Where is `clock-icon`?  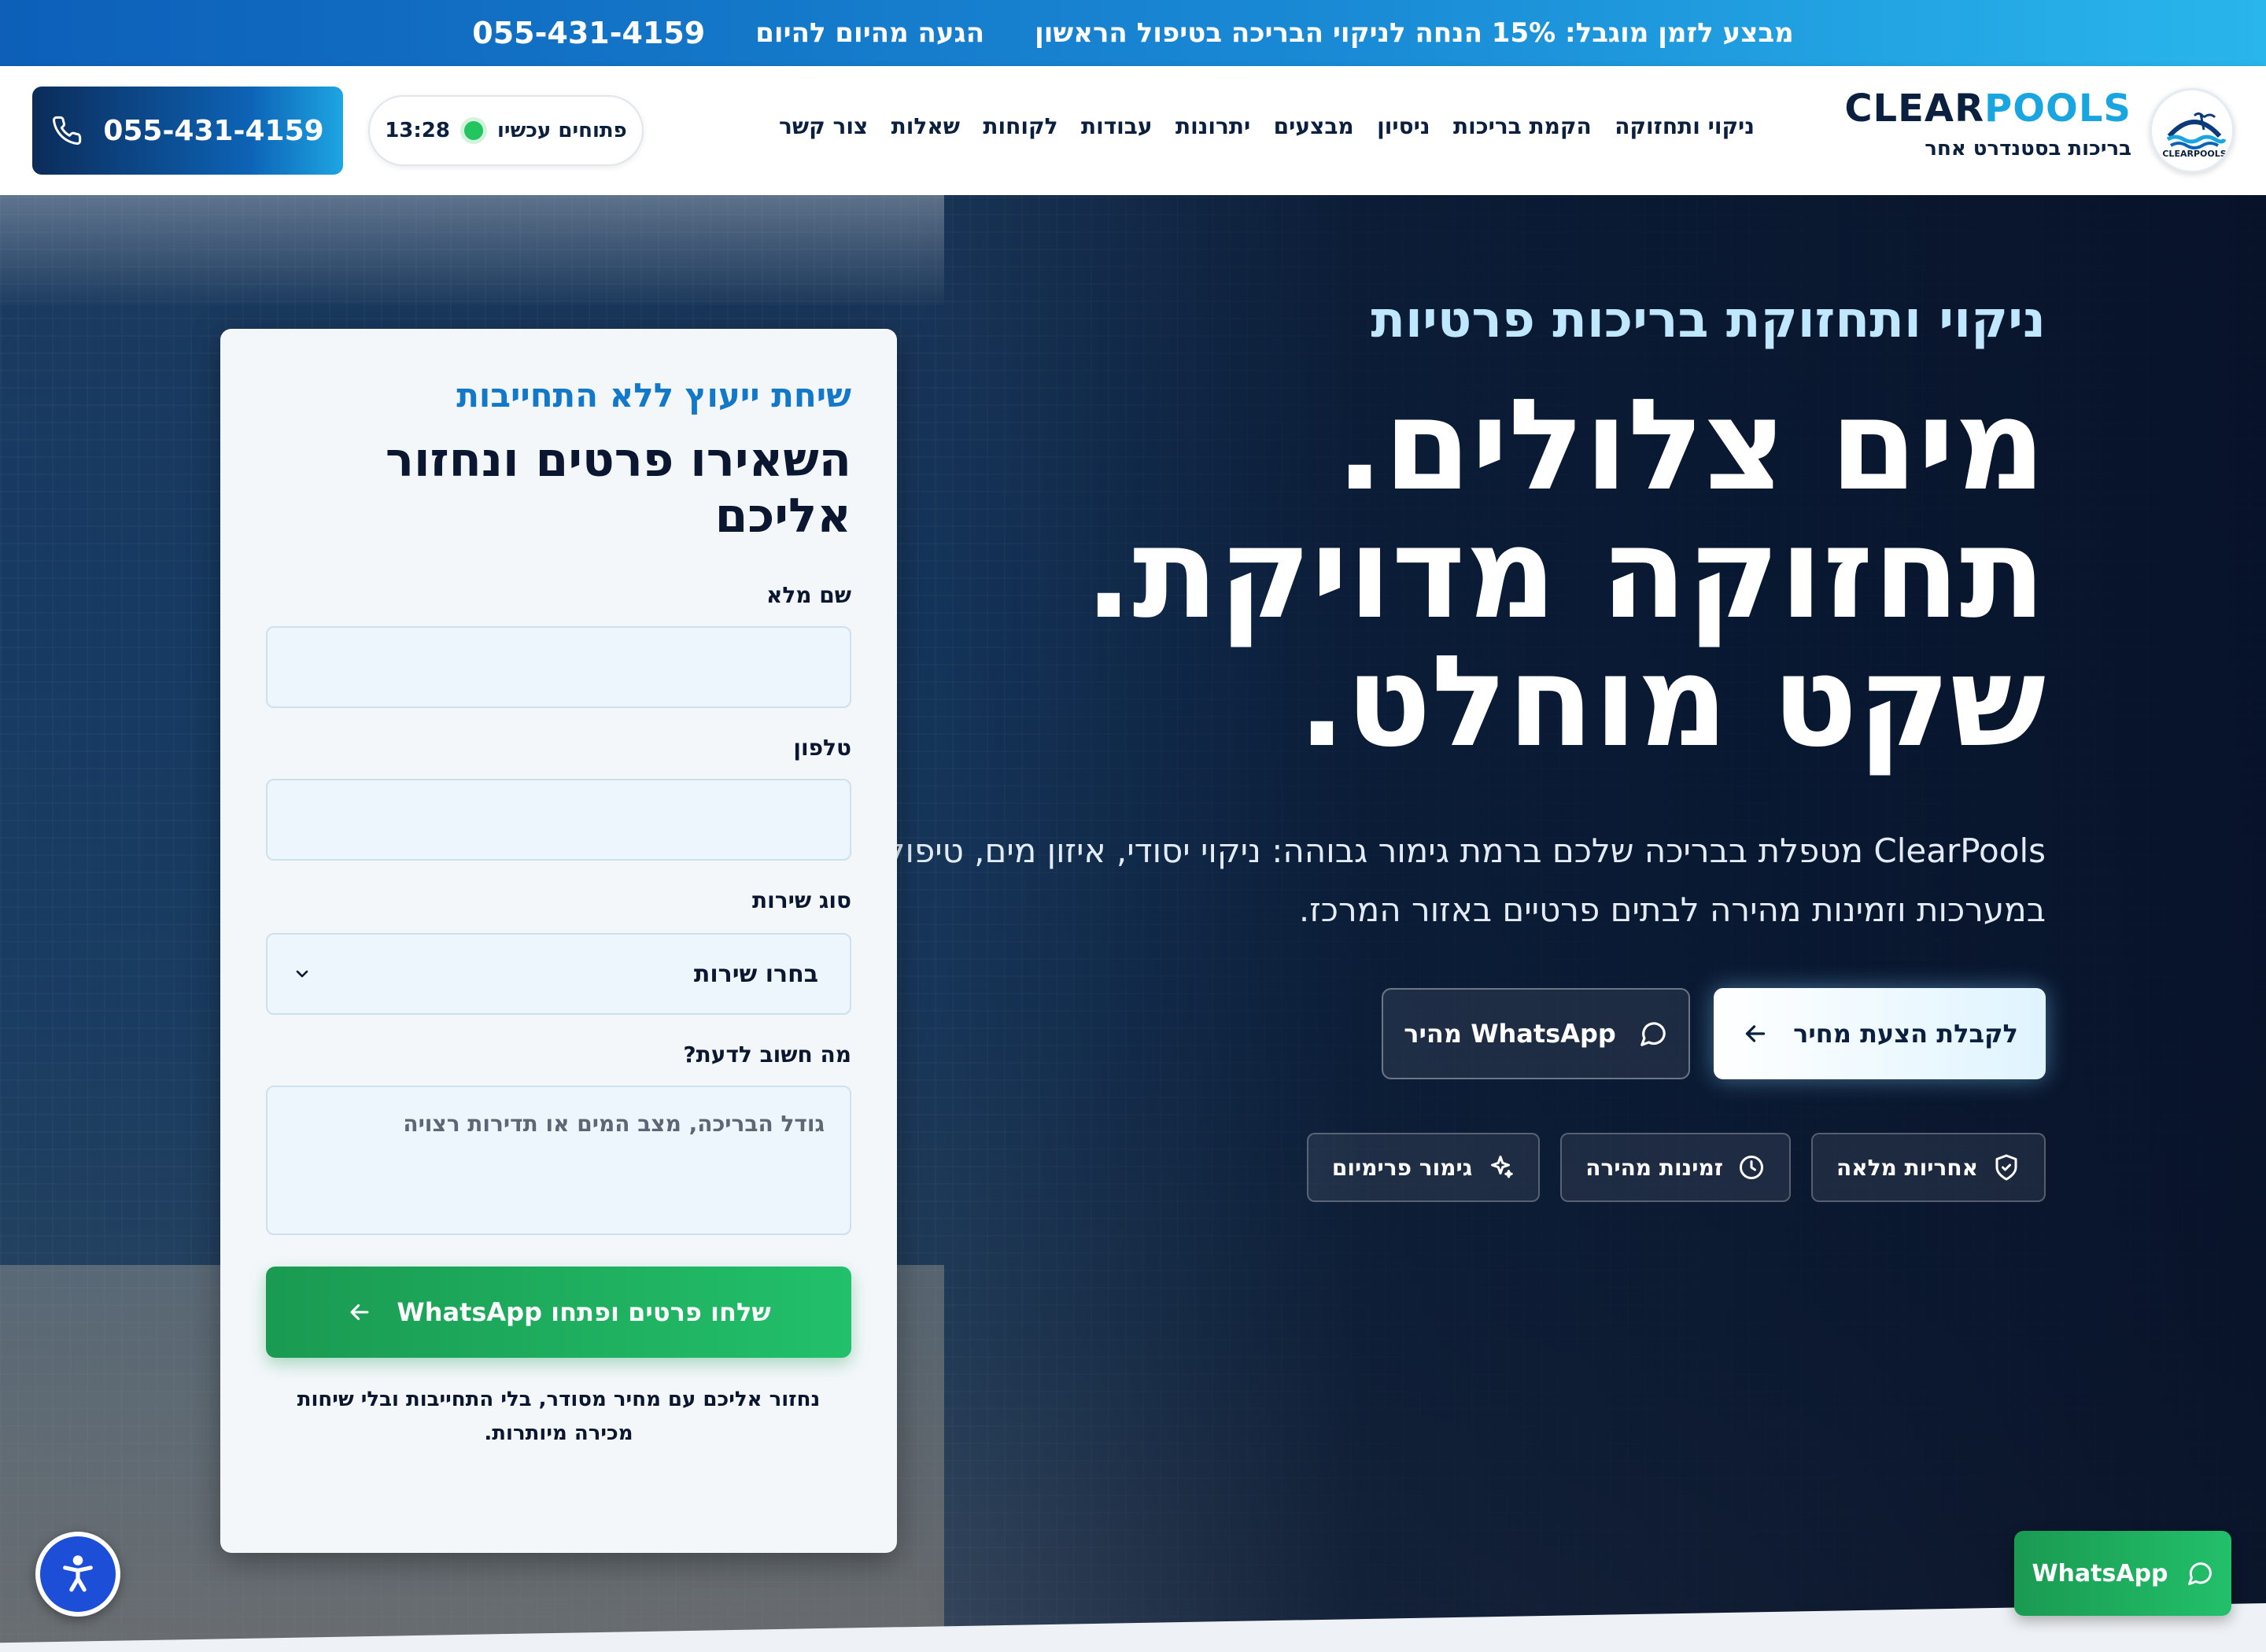
clock-icon is located at coordinates (1751, 1167).